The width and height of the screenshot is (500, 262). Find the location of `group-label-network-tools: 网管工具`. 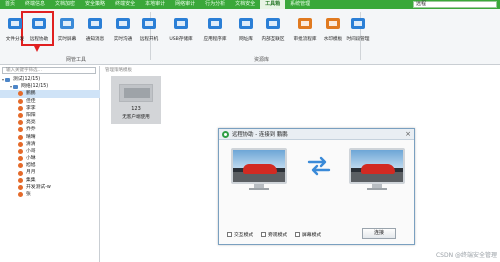

group-label-network-tools: 网管工具 is located at coordinates (76, 60).